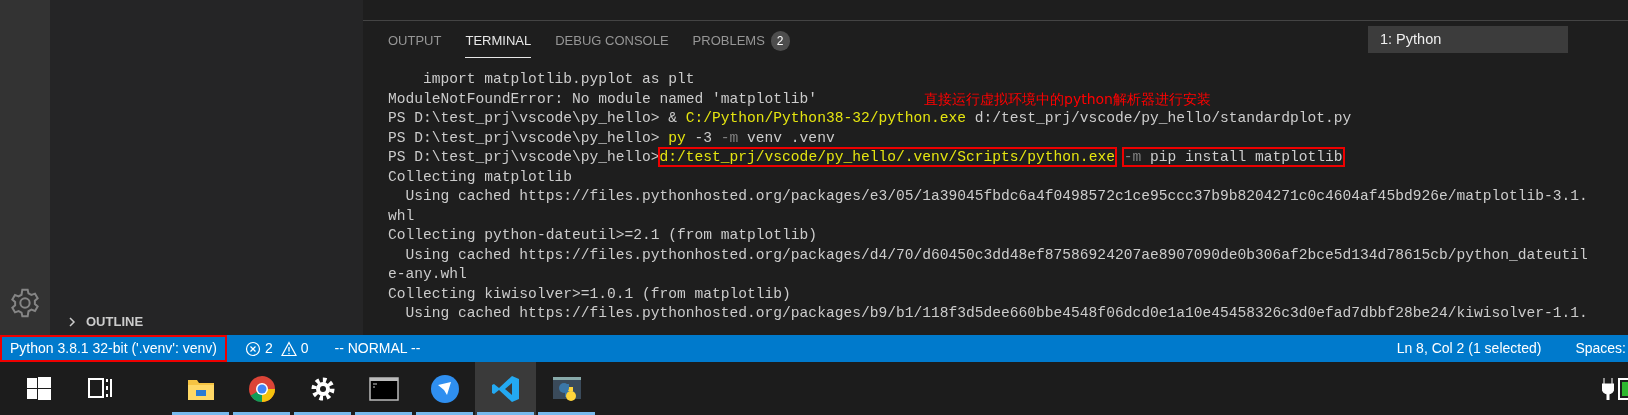 This screenshot has height=415, width=1628. What do you see at coordinates (1623, 388) in the screenshot?
I see `battery-icon` at bounding box center [1623, 388].